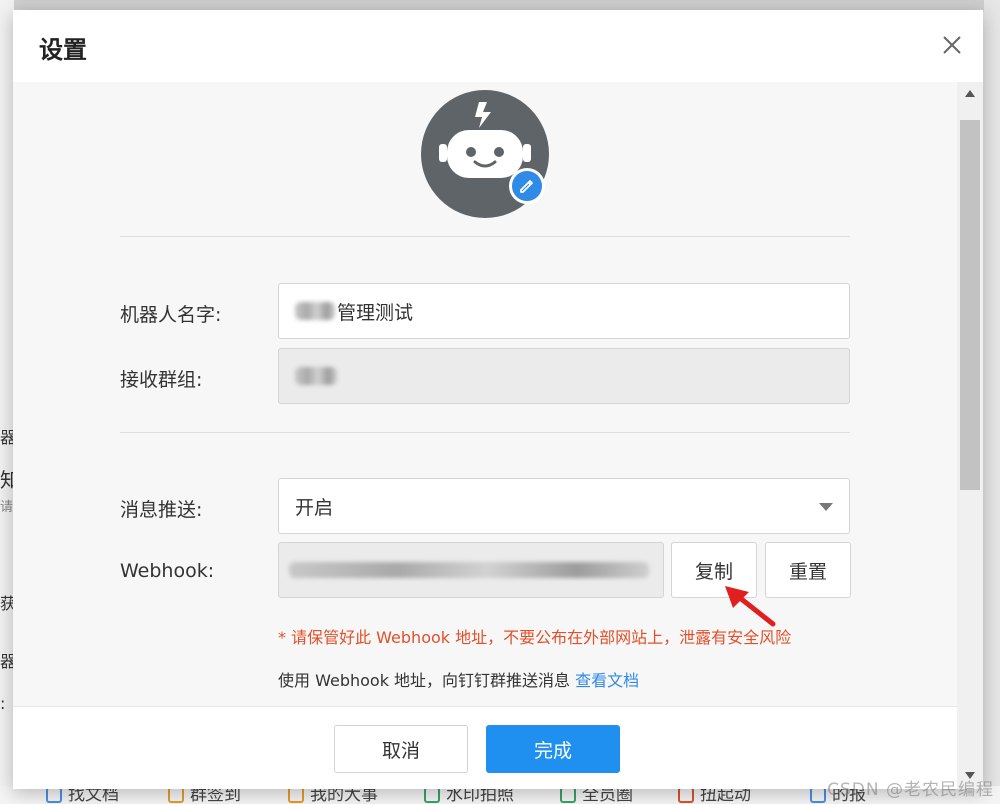 This screenshot has width=1000, height=804. Describe the element at coordinates (568, 795) in the screenshot. I see `circle-icon` at that location.